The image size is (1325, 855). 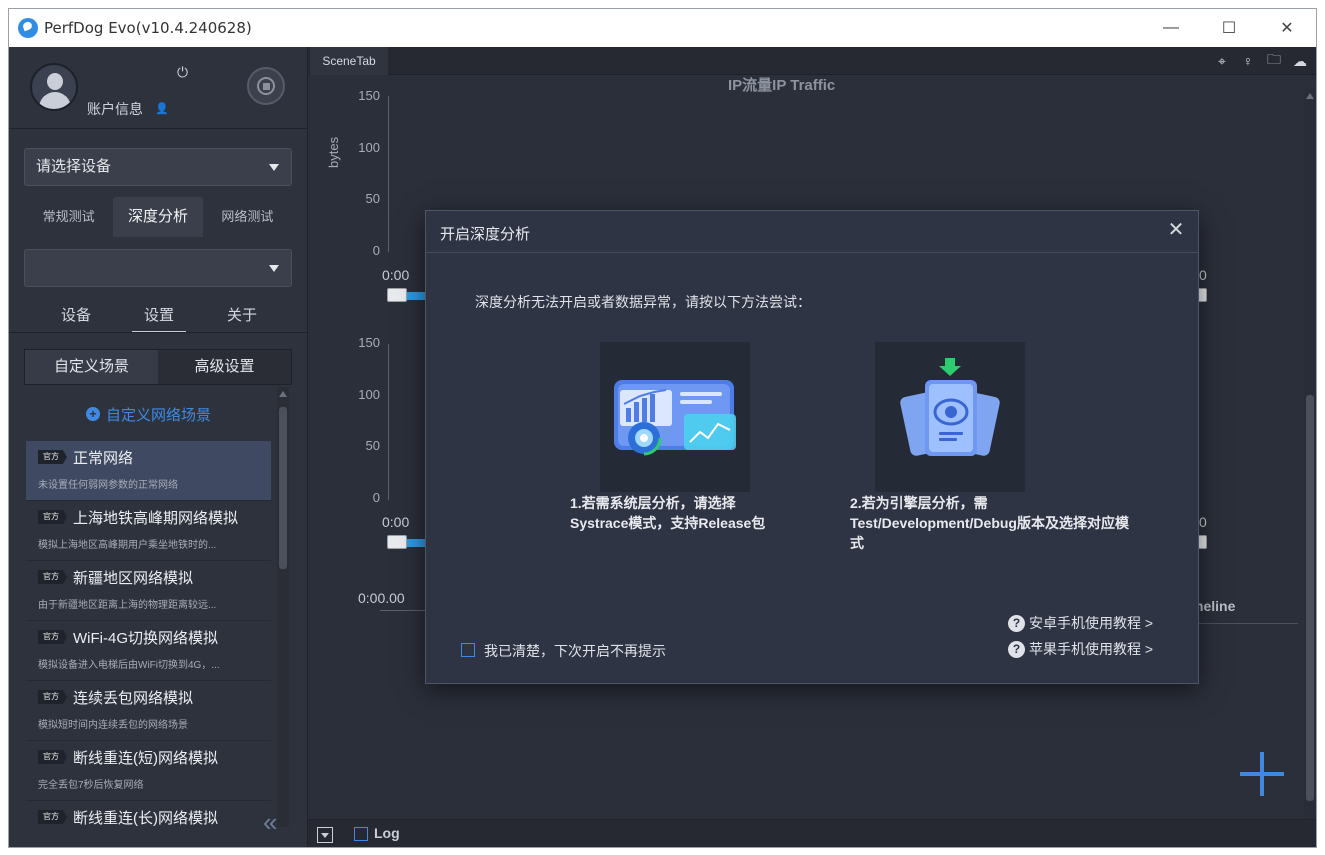 I want to click on tab-about: 关于, so click(x=242, y=318).